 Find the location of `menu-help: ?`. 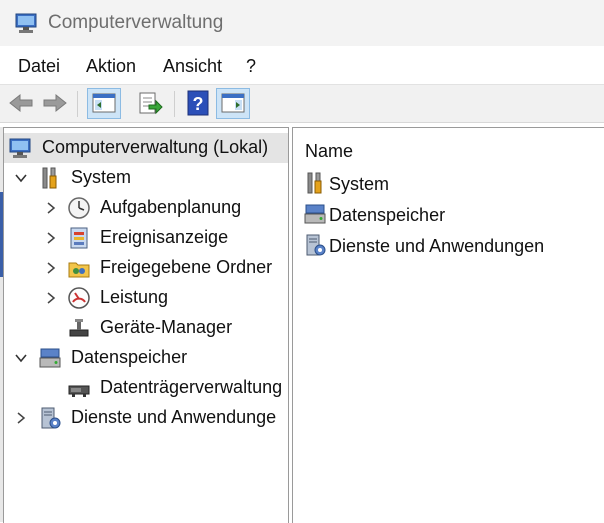

menu-help: ? is located at coordinates (251, 66).